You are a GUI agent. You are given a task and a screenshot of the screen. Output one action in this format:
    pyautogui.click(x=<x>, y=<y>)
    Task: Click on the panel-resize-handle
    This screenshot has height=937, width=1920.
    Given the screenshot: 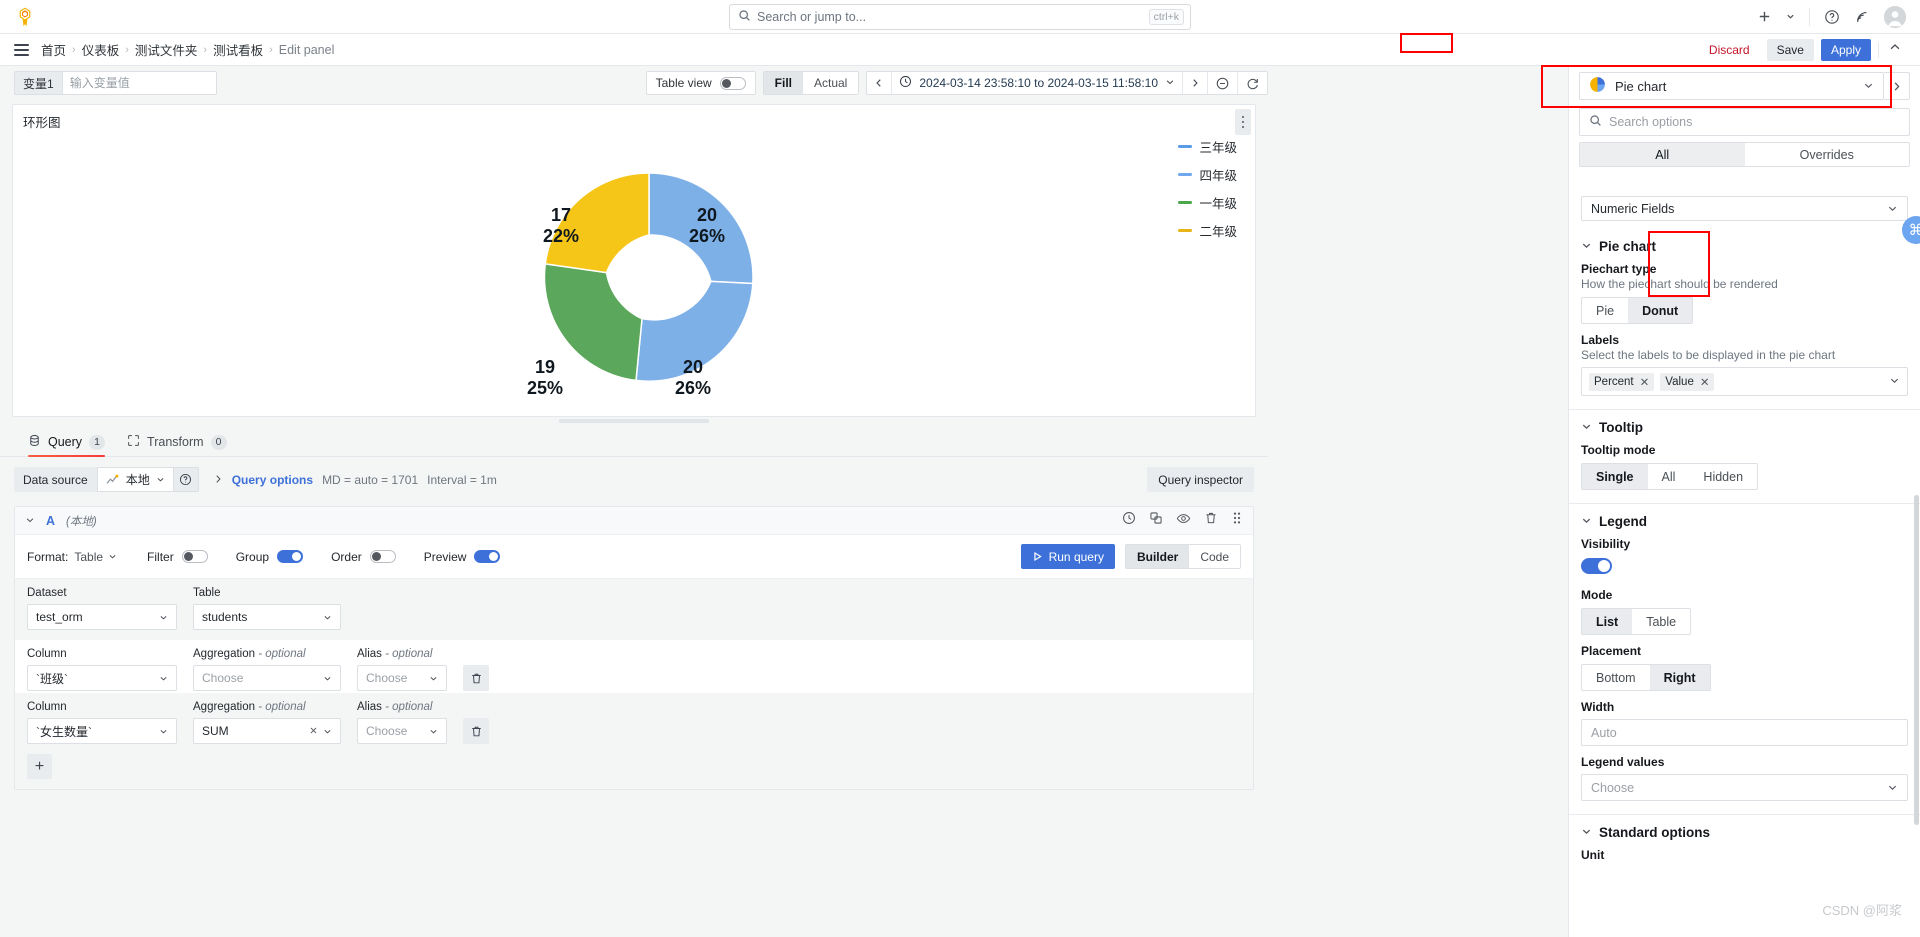 What is the action you would take?
    pyautogui.click(x=634, y=421)
    